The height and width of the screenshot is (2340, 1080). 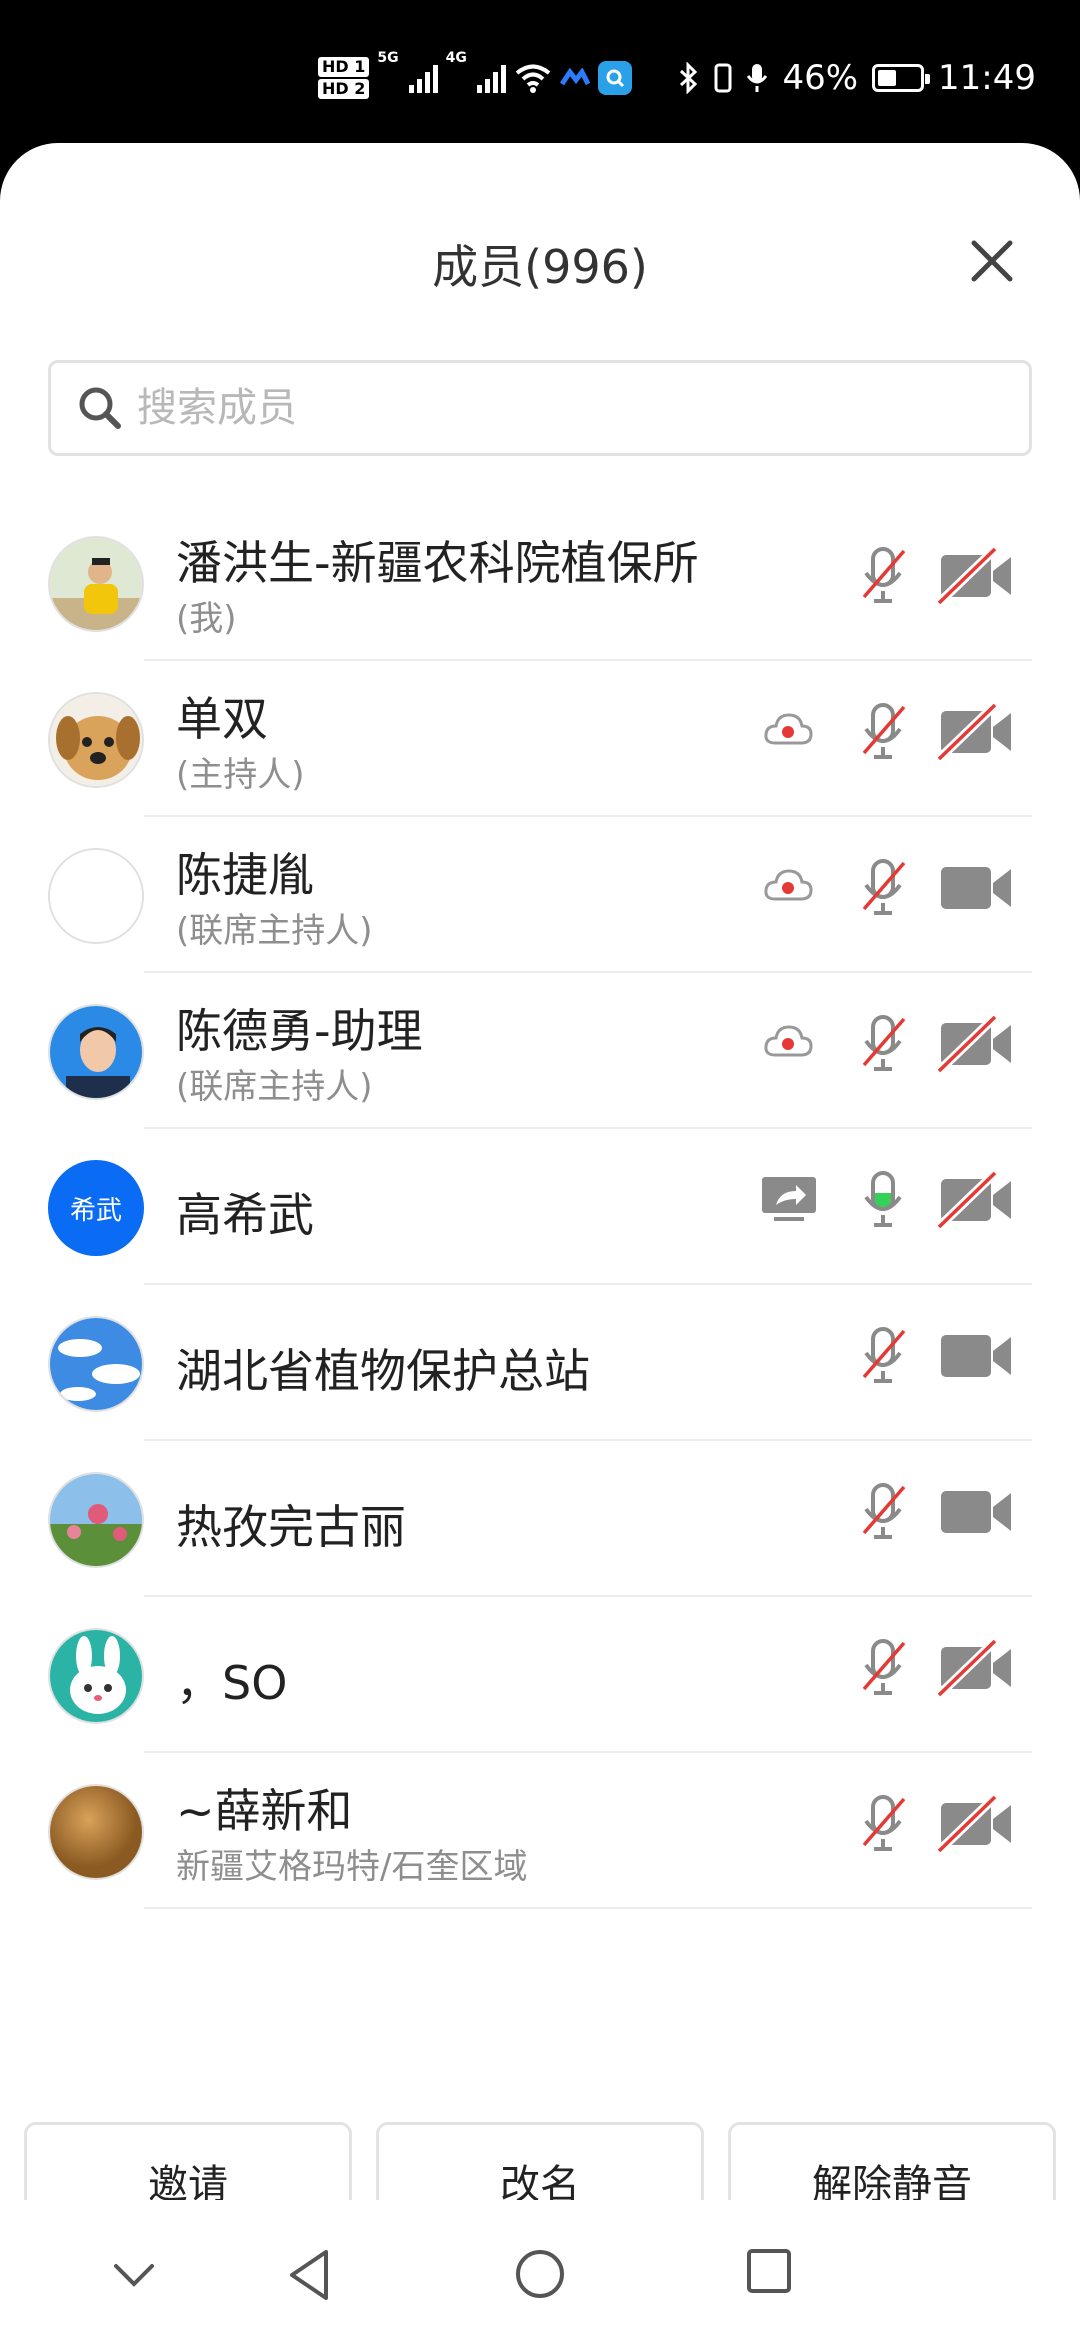 What do you see at coordinates (723, 78) in the screenshot?
I see `vibrate-icon` at bounding box center [723, 78].